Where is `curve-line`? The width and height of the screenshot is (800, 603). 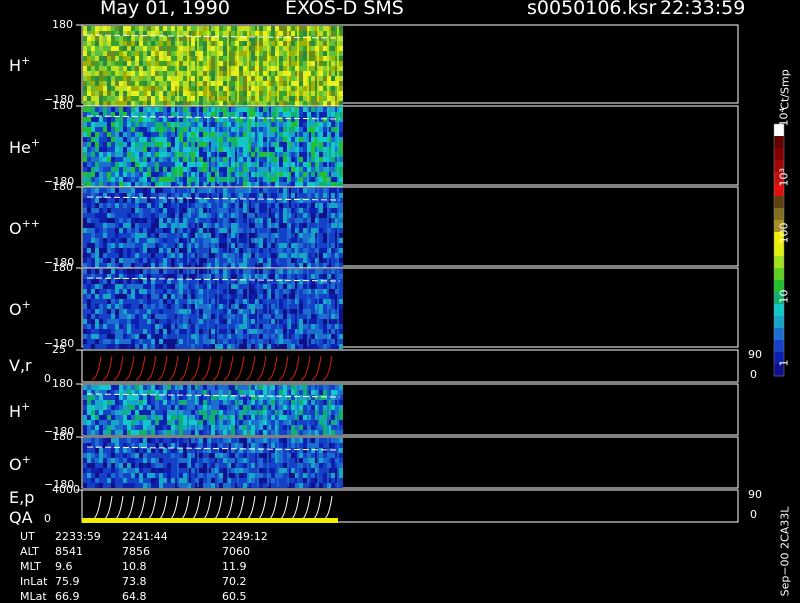 curve-line is located at coordinates (228, 368).